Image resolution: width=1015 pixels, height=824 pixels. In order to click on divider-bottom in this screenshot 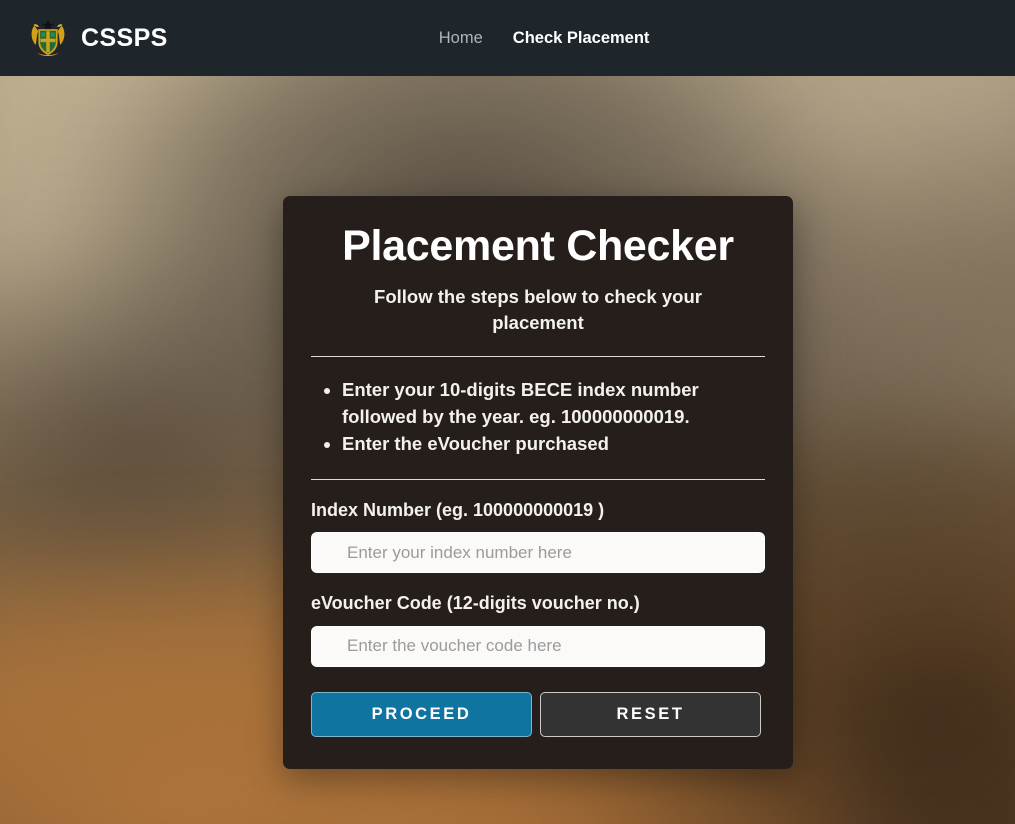, I will do `click(538, 479)`.